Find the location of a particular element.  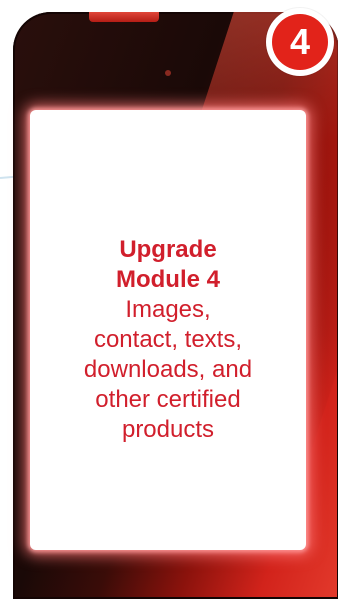

description-line: downloads, and is located at coordinates (168, 369).